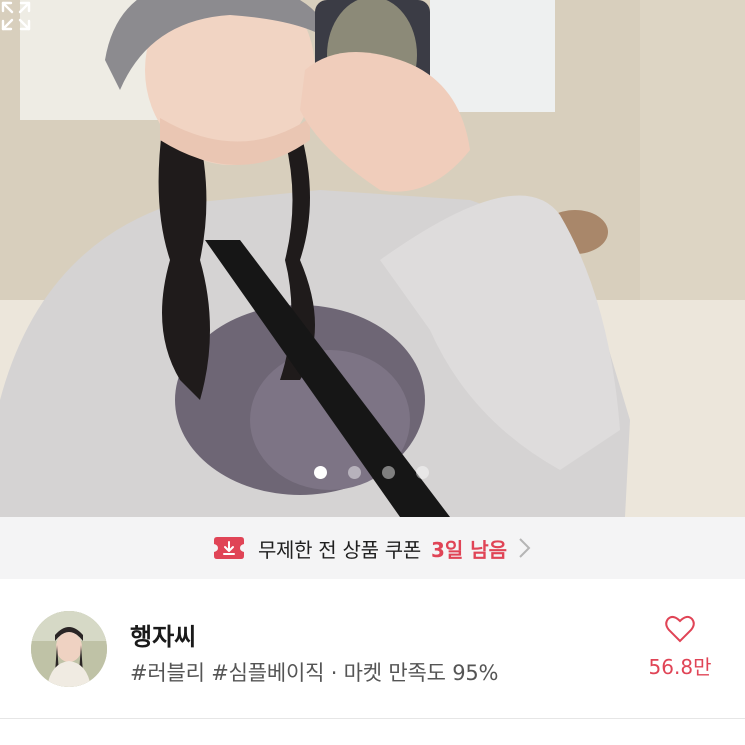  What do you see at coordinates (320, 472) in the screenshot?
I see `pagination-dot-active` at bounding box center [320, 472].